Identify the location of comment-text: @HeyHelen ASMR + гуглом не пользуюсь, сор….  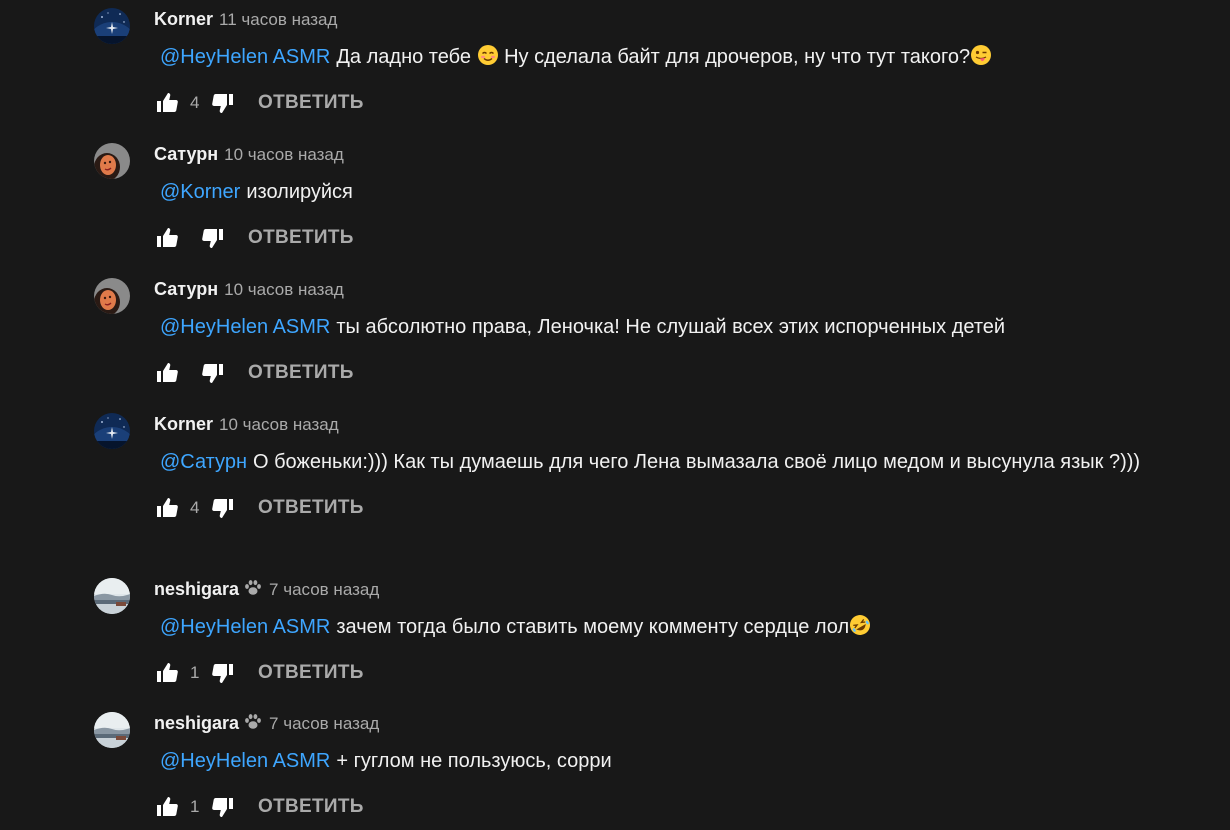
(654, 761).